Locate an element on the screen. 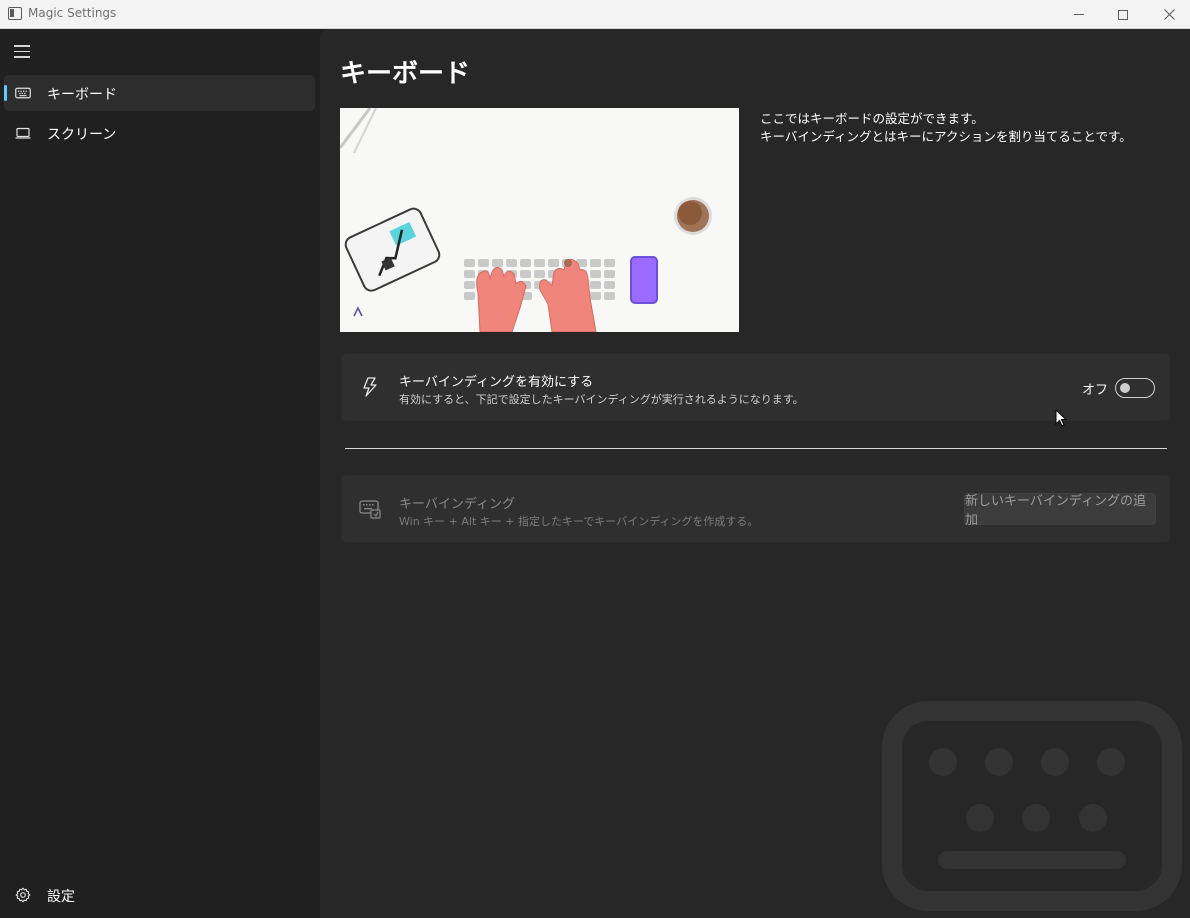 Image resolution: width=1190 pixels, height=918 pixels. active-indicator is located at coordinates (5, 93).